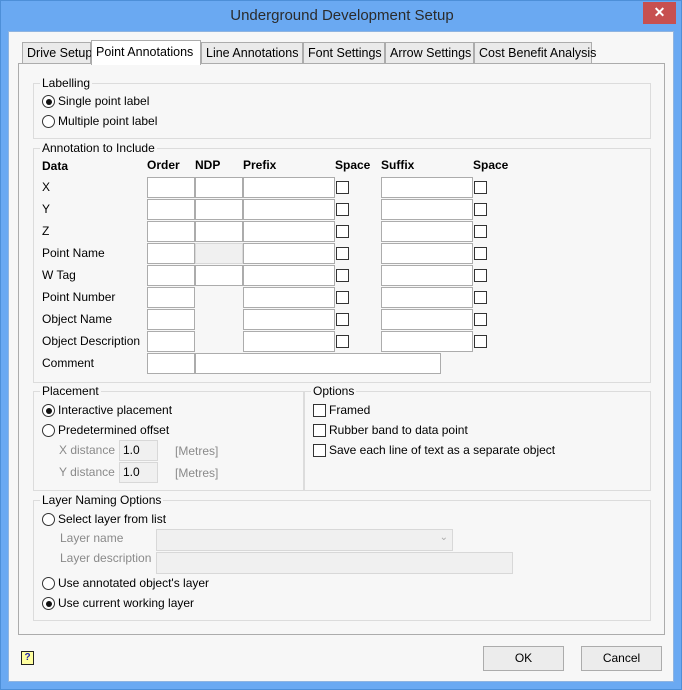 The width and height of the screenshot is (682, 690). I want to click on close-button: ✕, so click(659, 13).